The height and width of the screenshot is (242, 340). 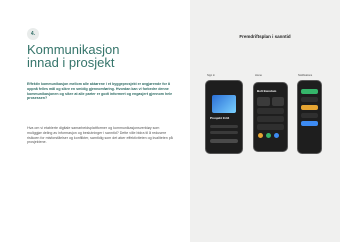 I want to click on phone-mockup-home: Bolt Eiendom, so click(x=270, y=117).